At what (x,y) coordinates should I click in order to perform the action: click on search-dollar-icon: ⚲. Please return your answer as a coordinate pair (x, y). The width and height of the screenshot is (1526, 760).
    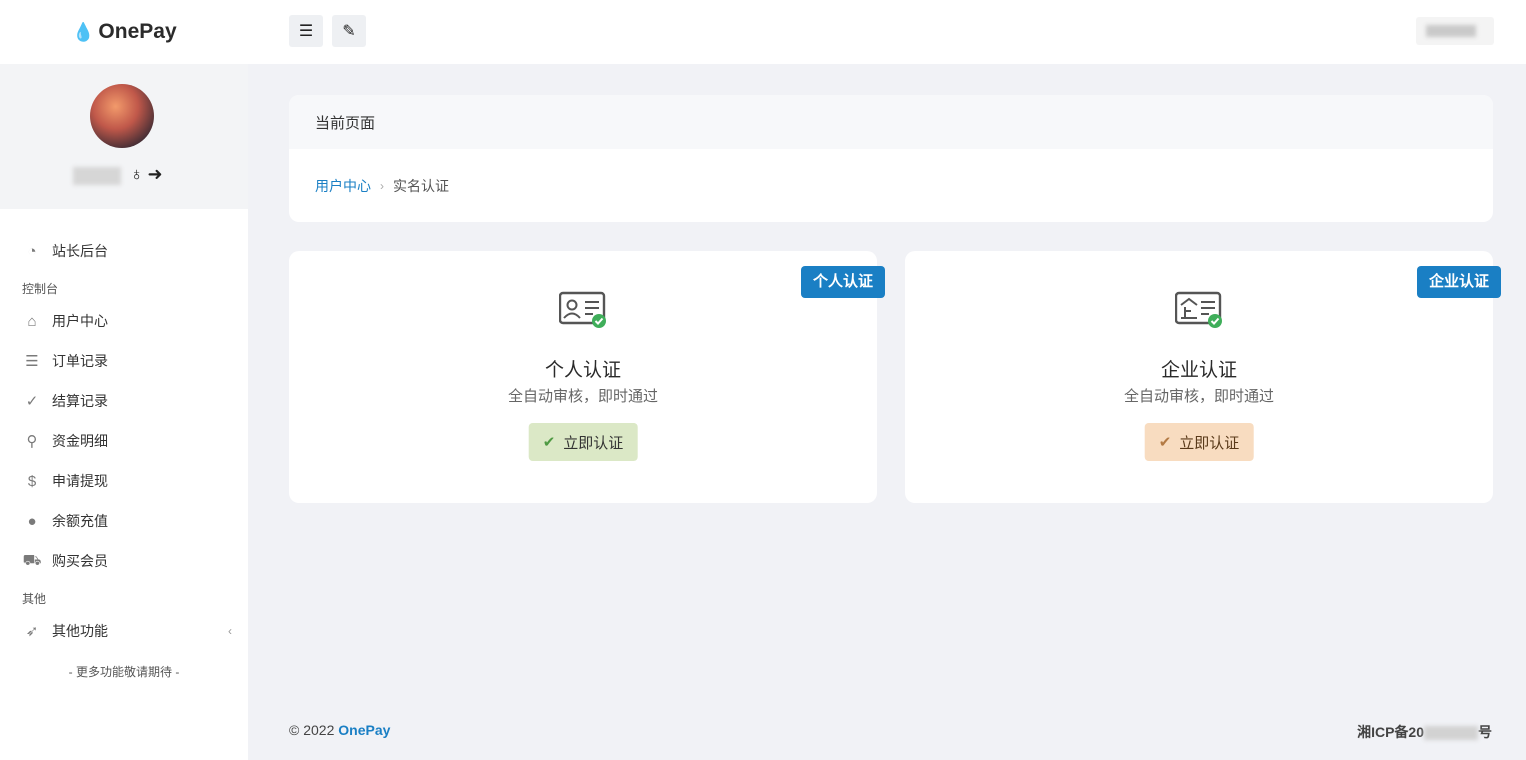
    Looking at the image, I should click on (32, 441).